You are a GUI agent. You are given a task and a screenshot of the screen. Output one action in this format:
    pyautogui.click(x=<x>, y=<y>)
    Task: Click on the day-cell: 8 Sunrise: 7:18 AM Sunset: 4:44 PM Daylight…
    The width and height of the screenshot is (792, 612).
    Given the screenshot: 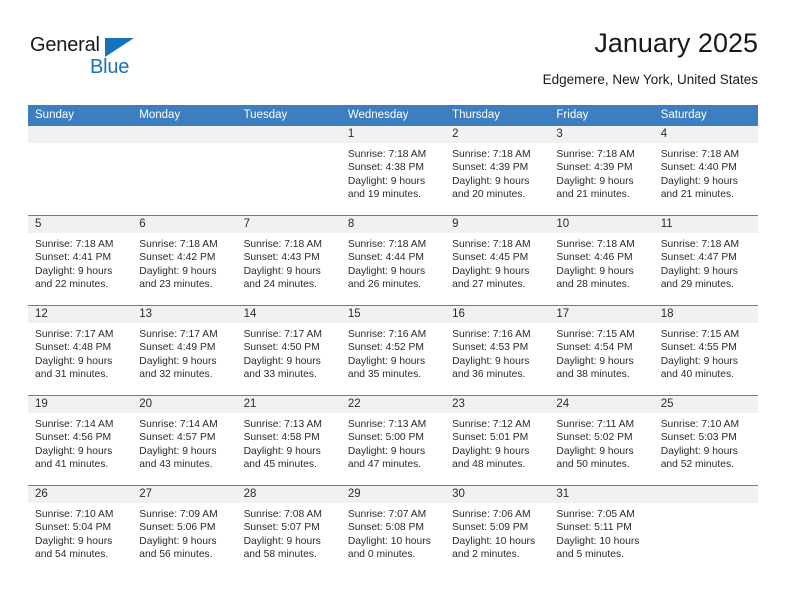 What is the action you would take?
    pyautogui.click(x=393, y=260)
    